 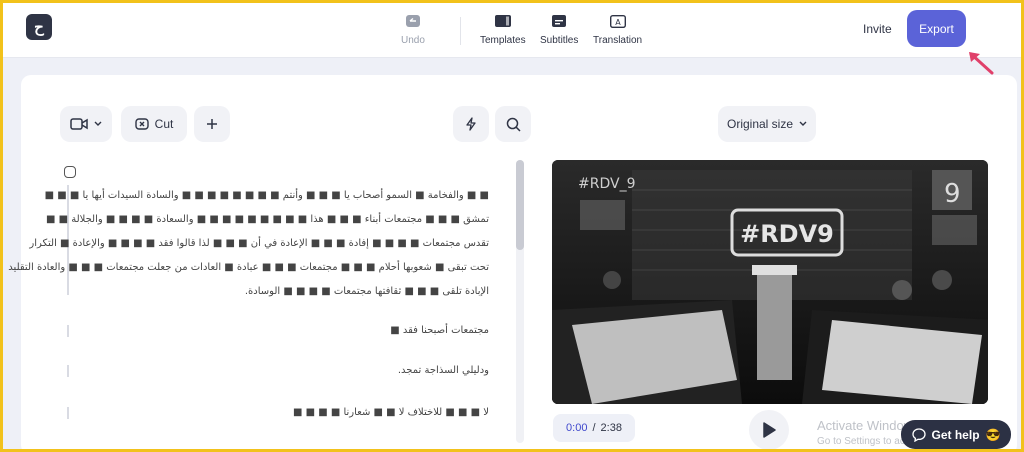 I want to click on translation-label: Translation, so click(x=618, y=40).